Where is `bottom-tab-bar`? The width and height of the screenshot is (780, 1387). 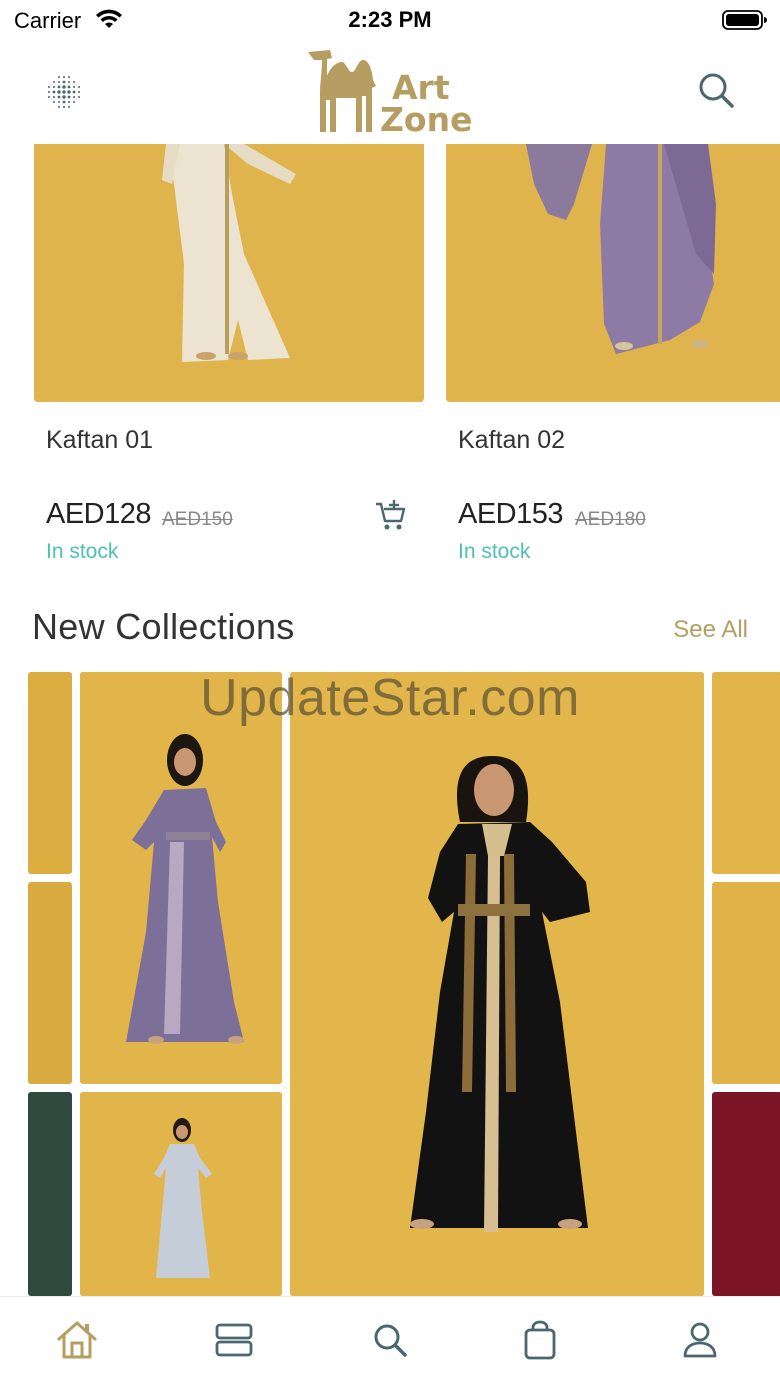 bottom-tab-bar is located at coordinates (390, 1341).